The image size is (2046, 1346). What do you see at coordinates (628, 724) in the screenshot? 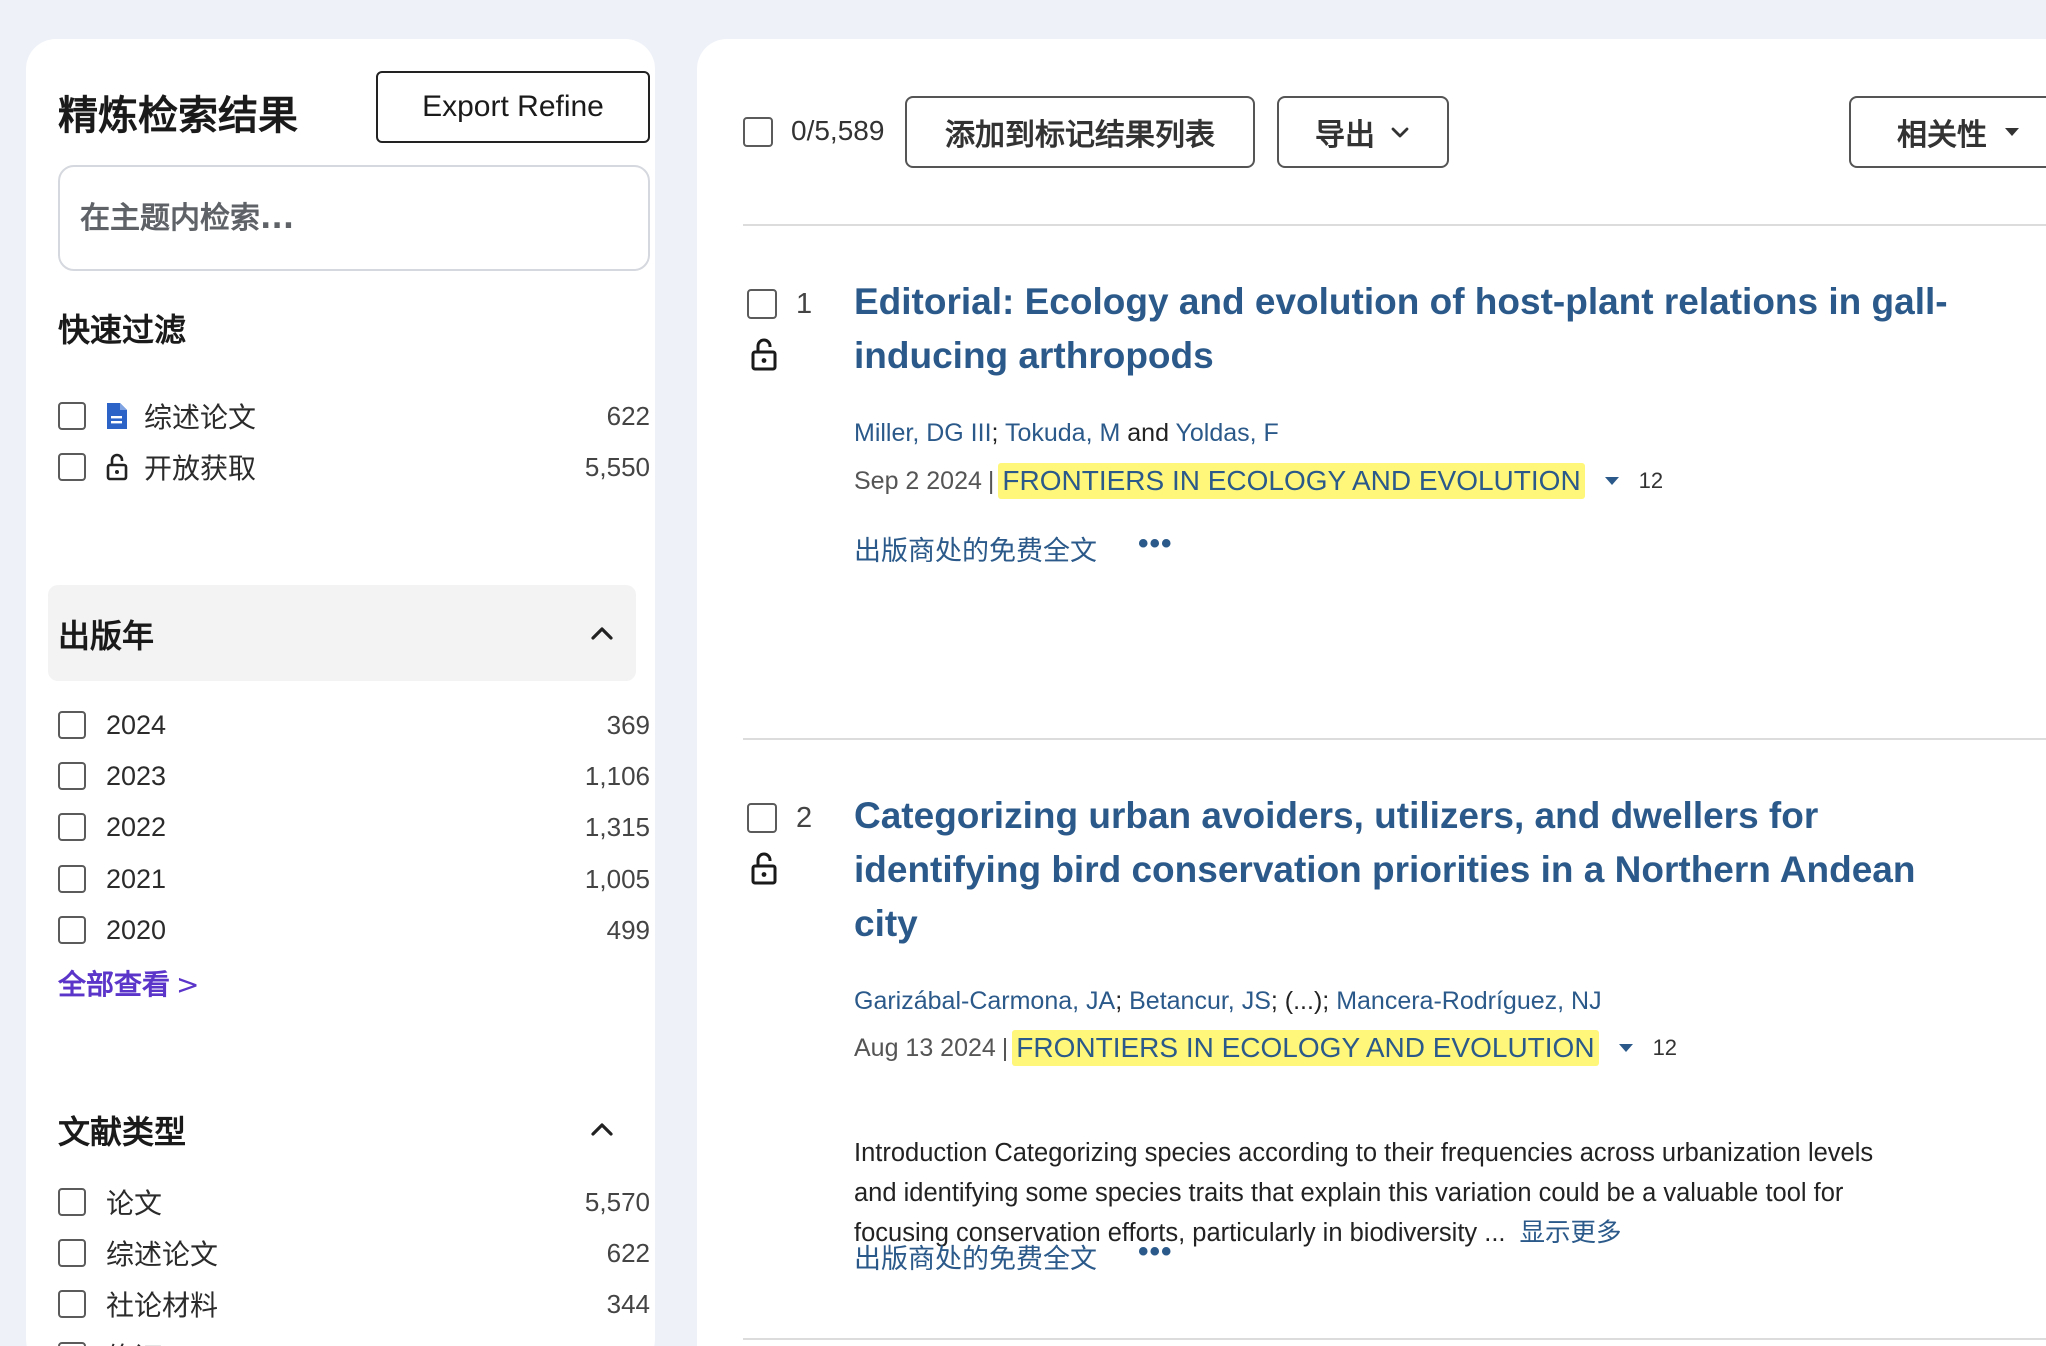
I see `year-count: 369` at bounding box center [628, 724].